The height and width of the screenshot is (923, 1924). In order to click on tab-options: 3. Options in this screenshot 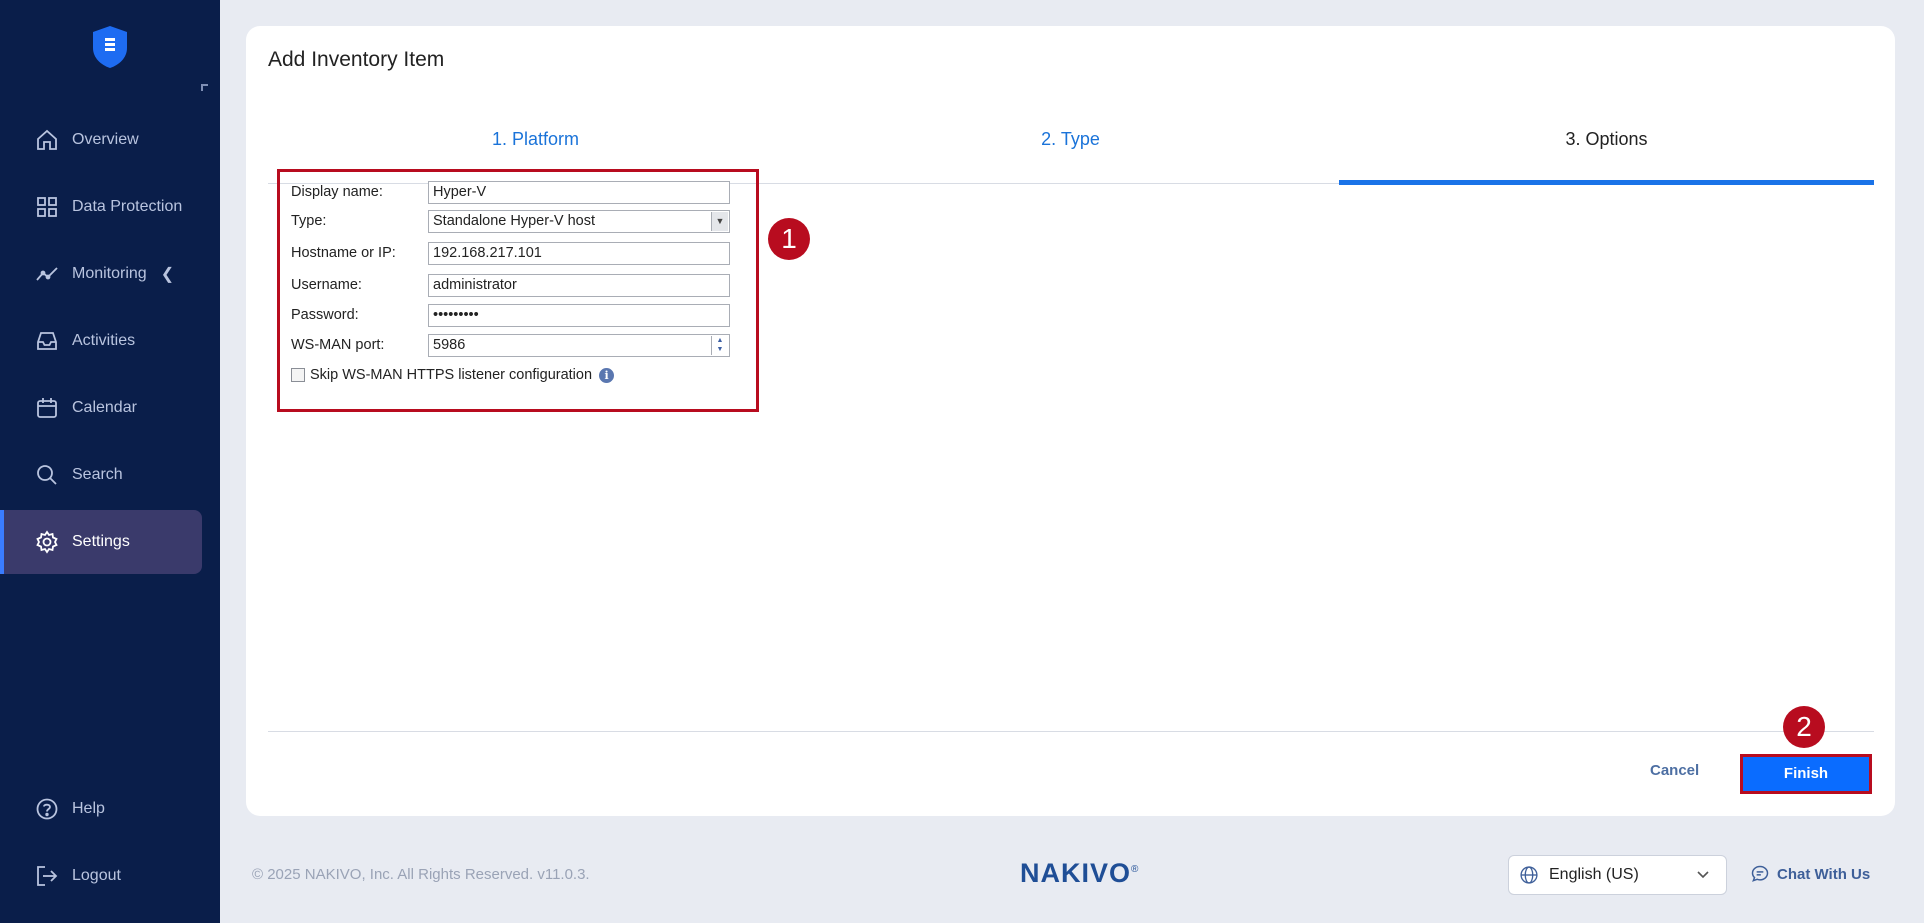, I will do `click(1606, 148)`.